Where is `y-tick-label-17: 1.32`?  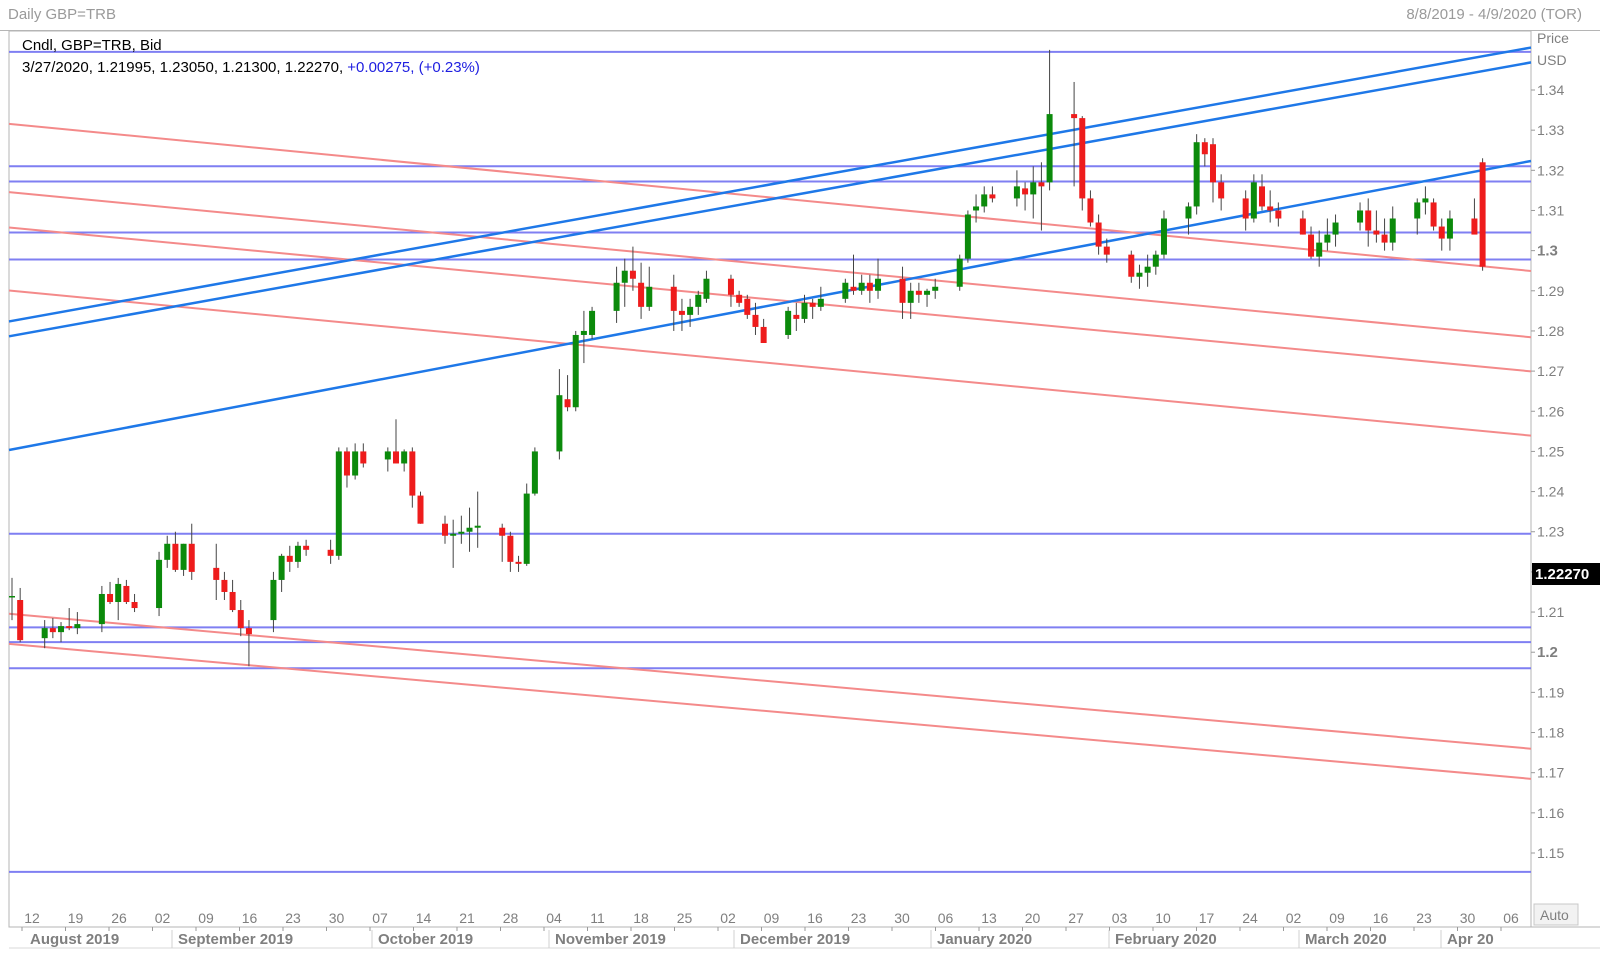 y-tick-label-17: 1.32 is located at coordinates (1550, 170).